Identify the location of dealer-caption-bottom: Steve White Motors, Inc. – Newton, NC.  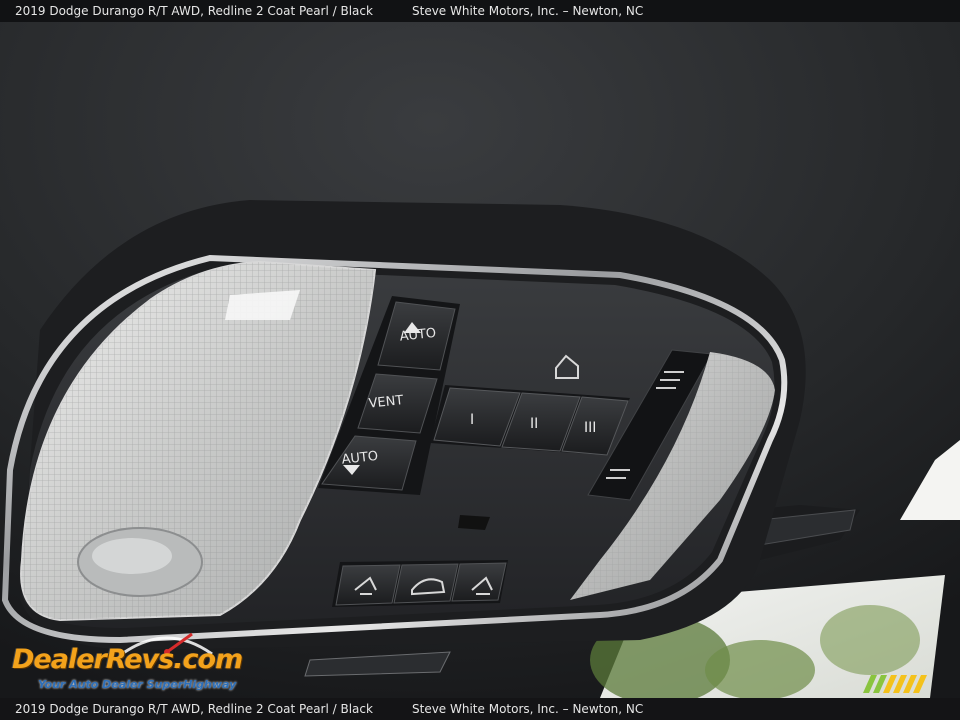
(528, 709).